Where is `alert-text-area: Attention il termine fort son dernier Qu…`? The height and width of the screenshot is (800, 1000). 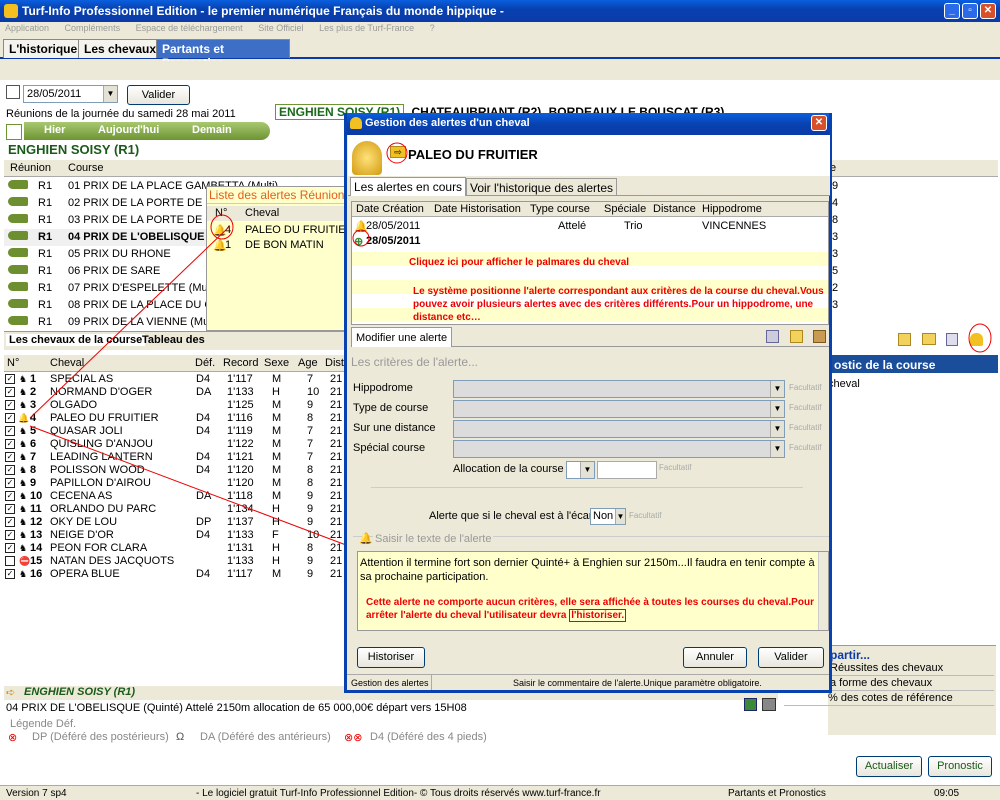 alert-text-area: Attention il termine fort son dernier Qu… is located at coordinates (593, 591).